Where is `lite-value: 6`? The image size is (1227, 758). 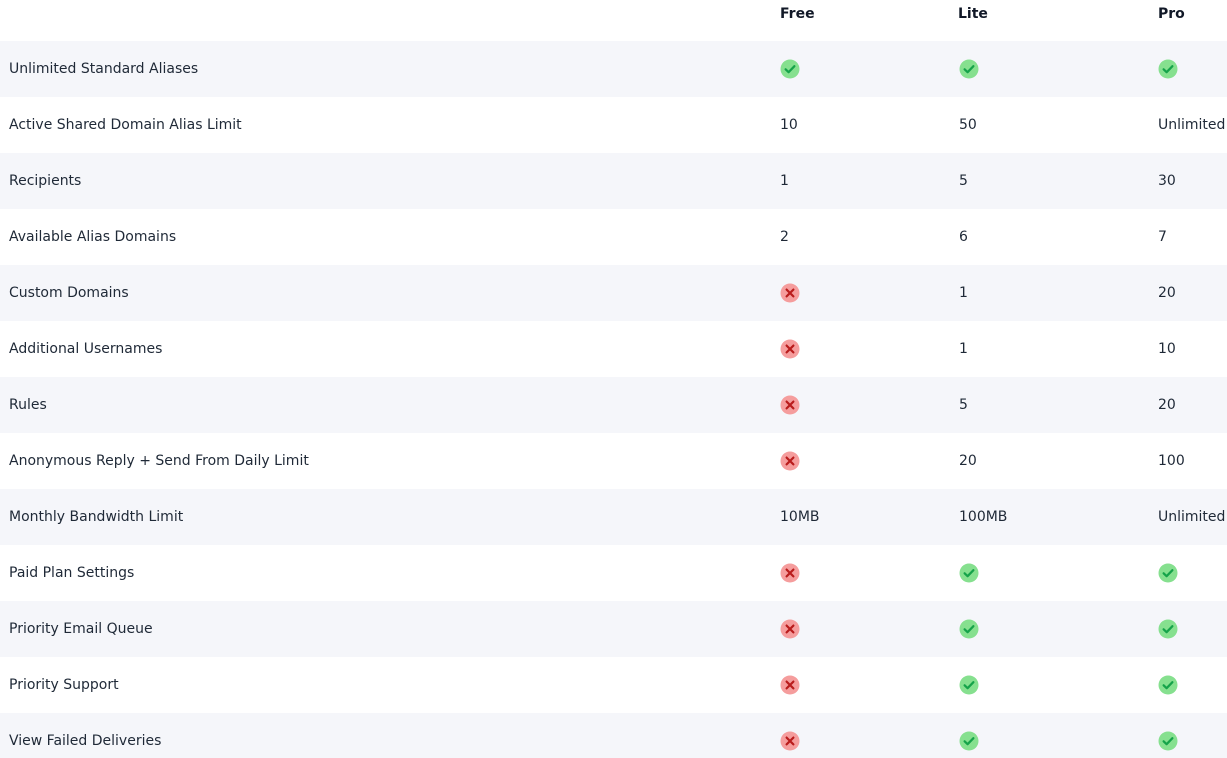 lite-value: 6 is located at coordinates (963, 237).